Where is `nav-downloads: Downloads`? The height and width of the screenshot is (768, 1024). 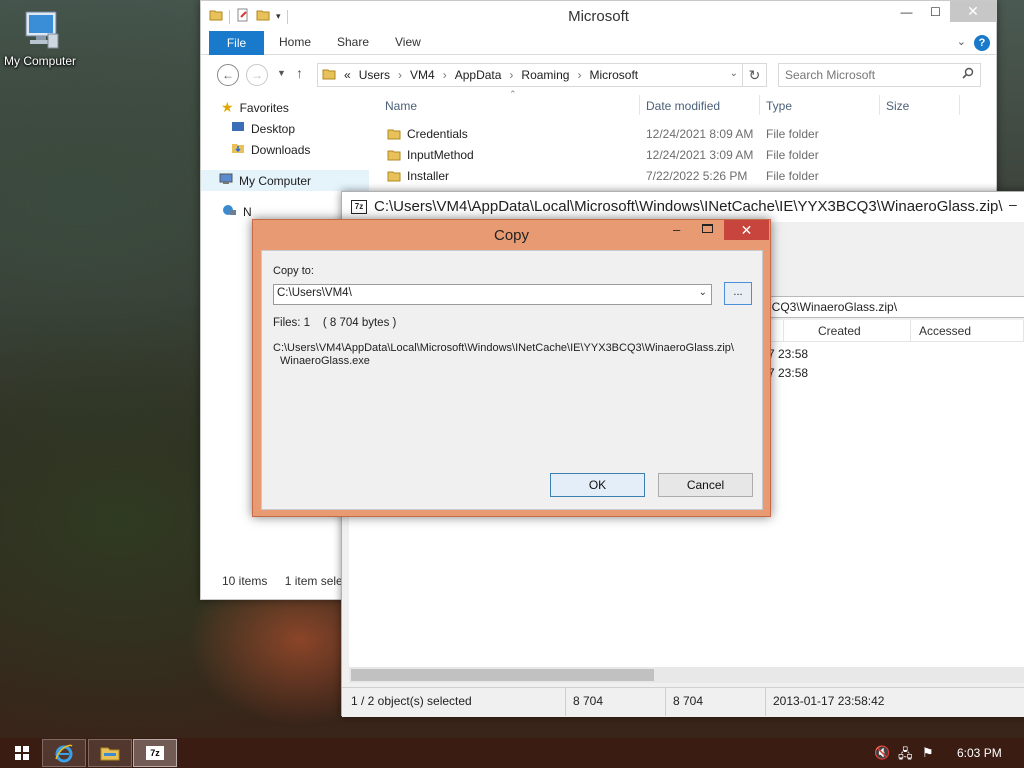
nav-downloads: Downloads is located at coordinates (289, 149).